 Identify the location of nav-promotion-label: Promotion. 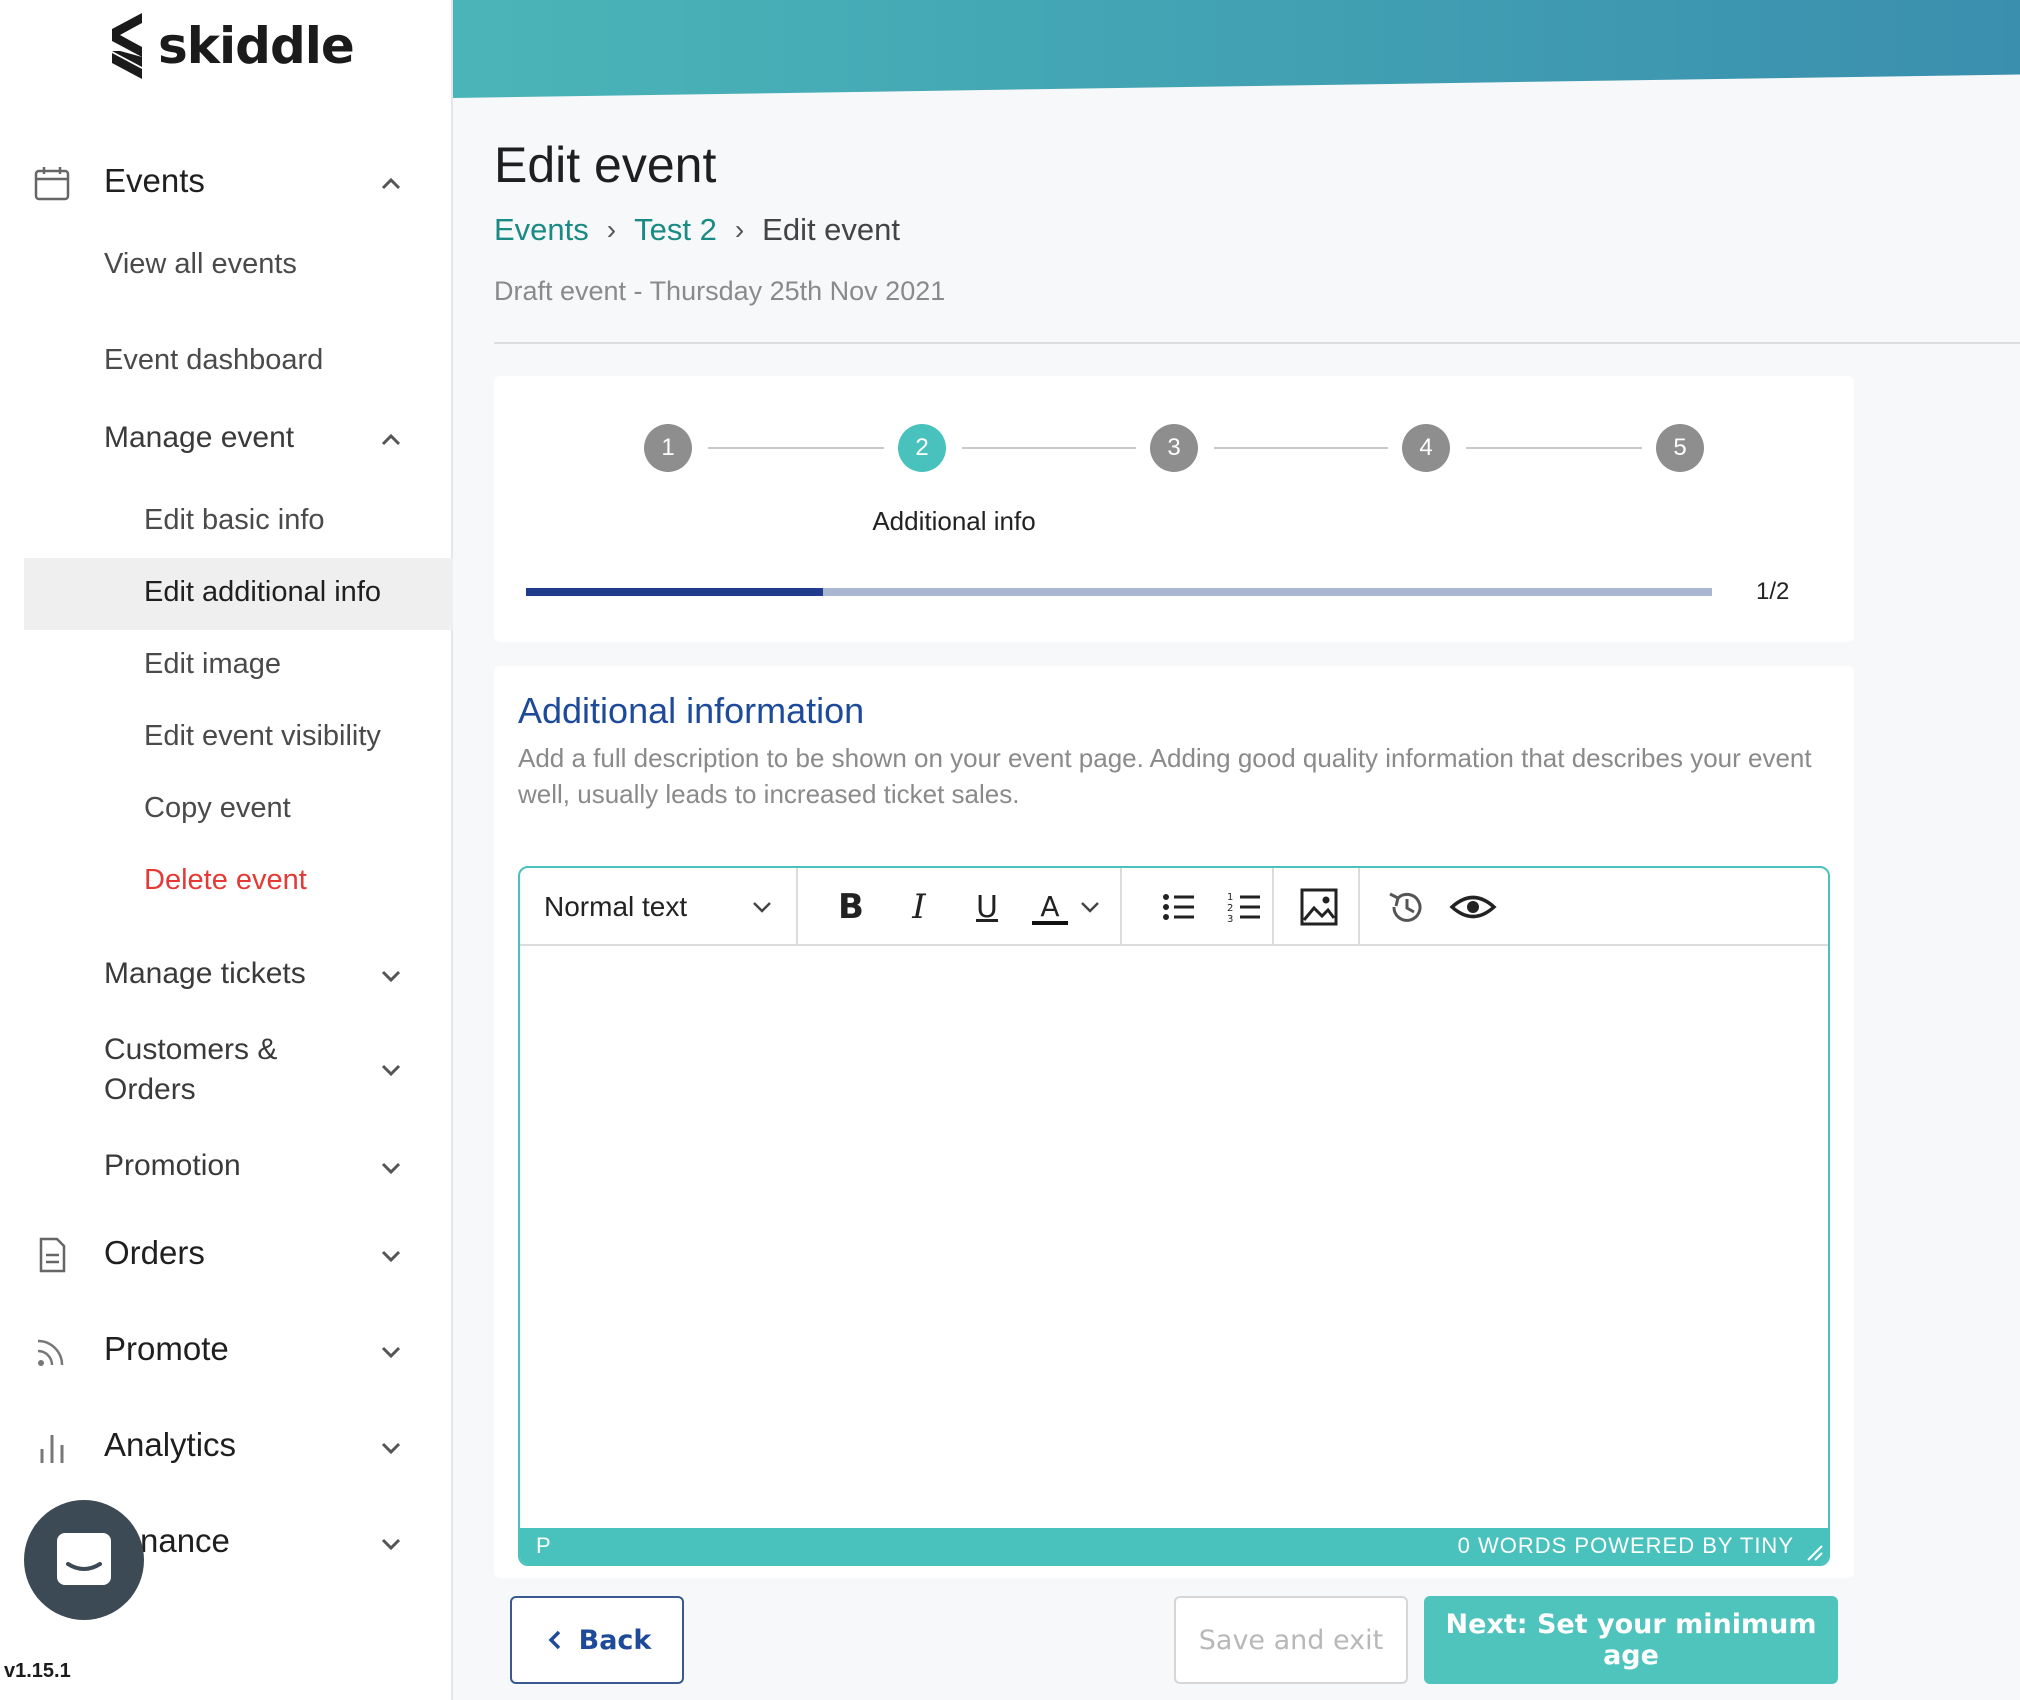
(172, 1165).